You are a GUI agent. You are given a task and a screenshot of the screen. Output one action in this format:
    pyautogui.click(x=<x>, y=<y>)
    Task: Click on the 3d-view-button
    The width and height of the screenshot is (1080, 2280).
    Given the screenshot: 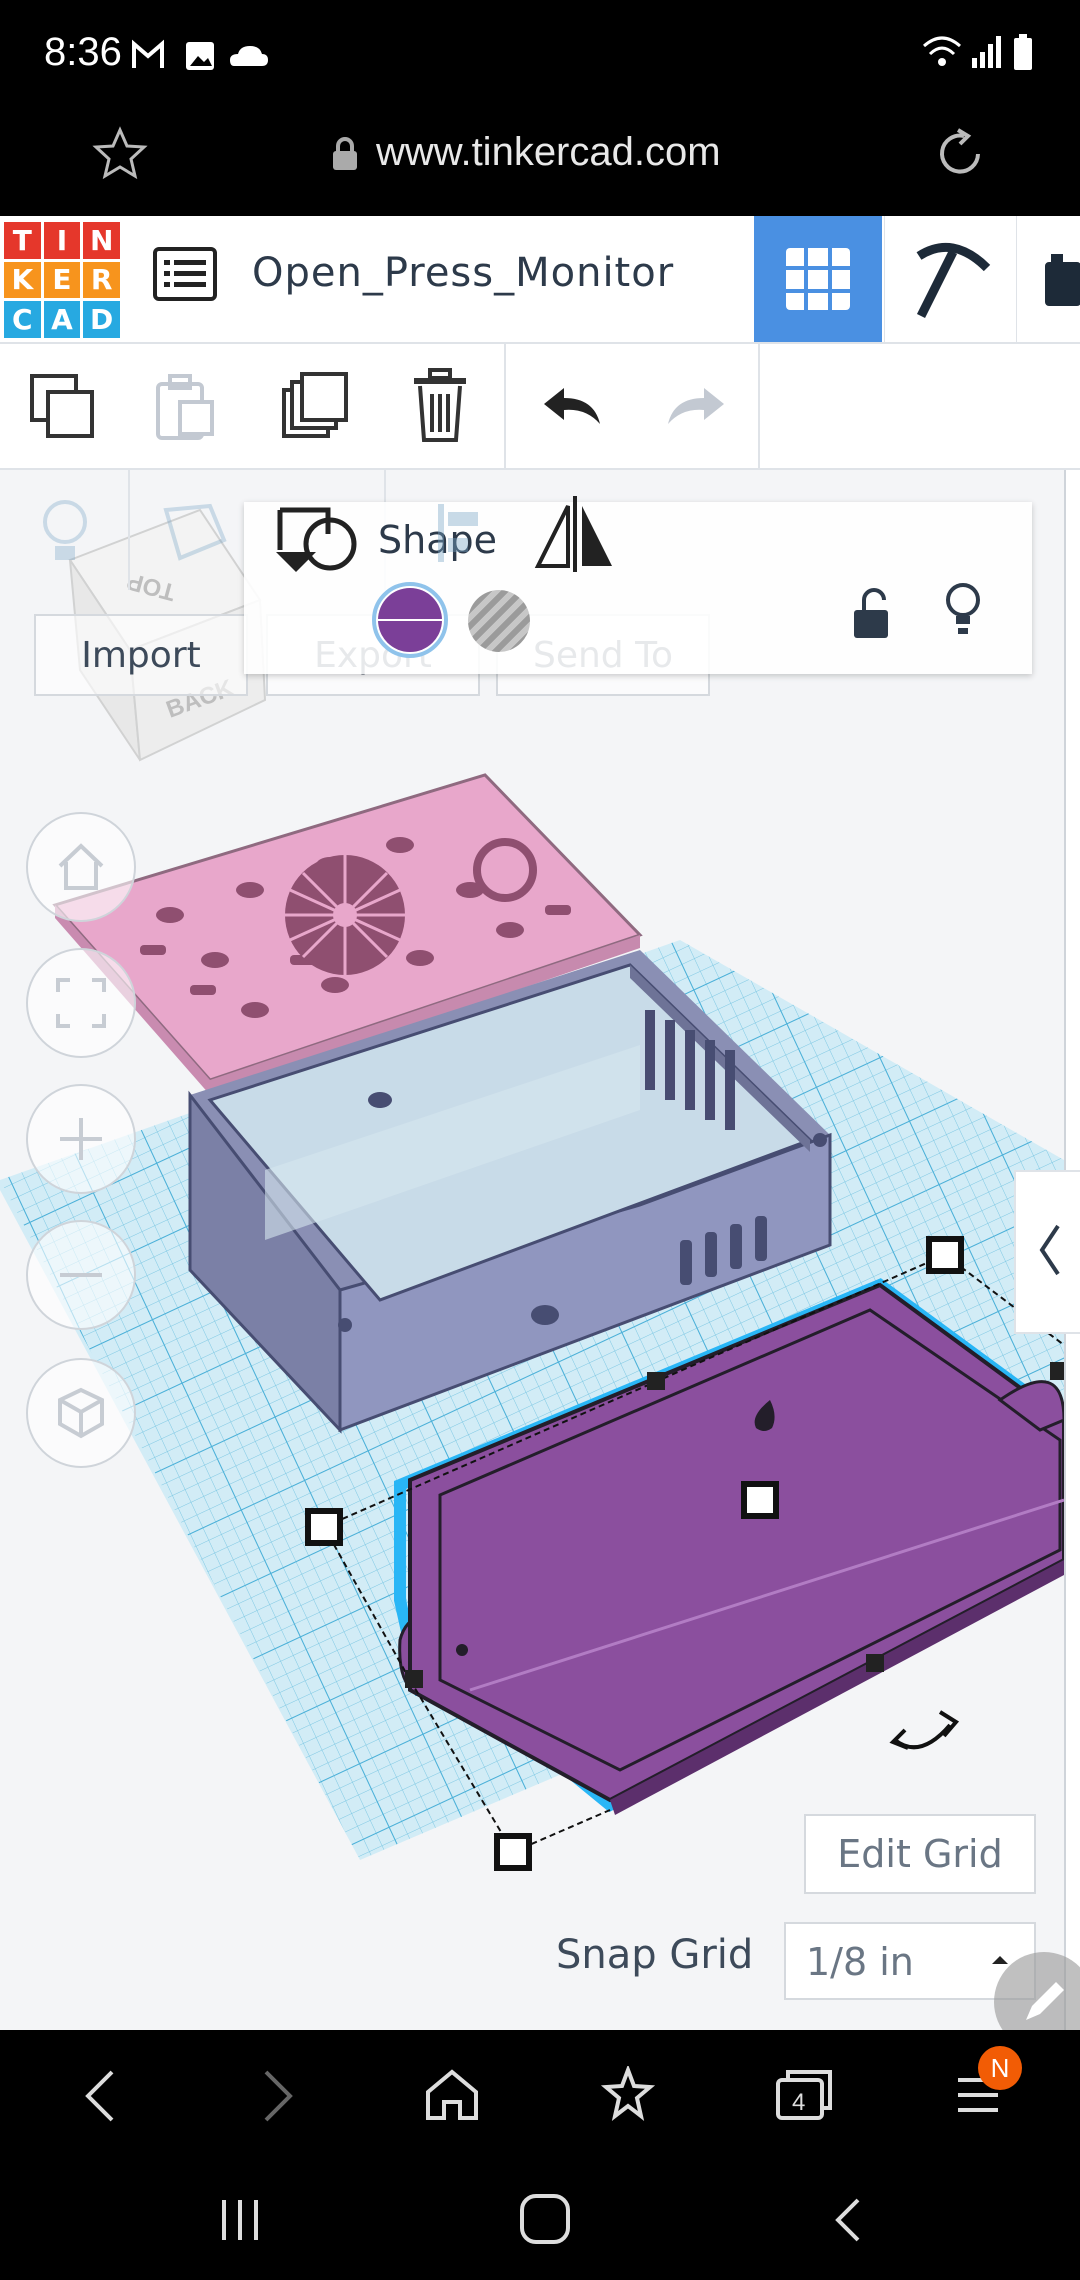 What is the action you would take?
    pyautogui.click(x=818, y=279)
    